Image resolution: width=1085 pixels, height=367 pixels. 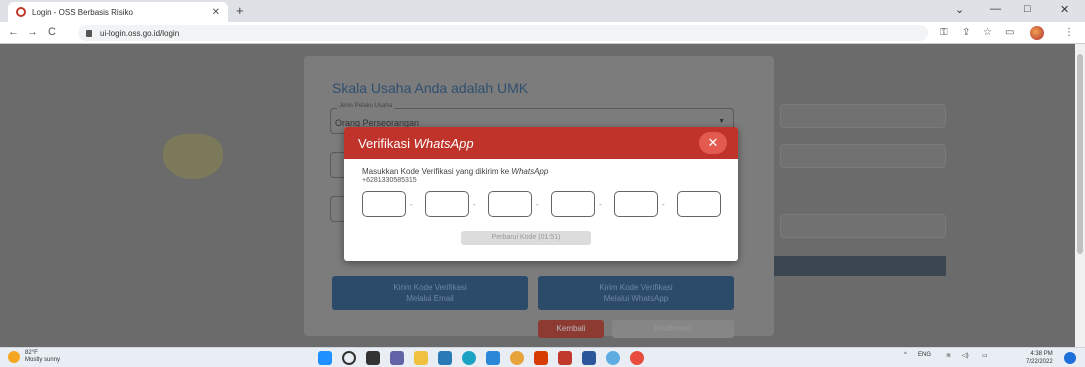 What do you see at coordinates (21, 12) in the screenshot?
I see `oss-favicon-icon` at bounding box center [21, 12].